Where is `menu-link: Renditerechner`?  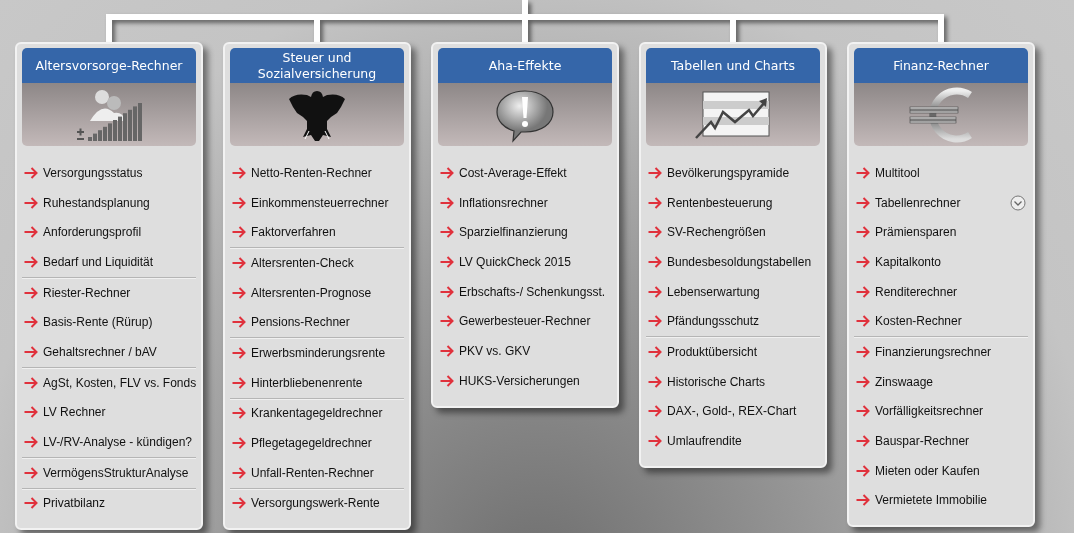 menu-link: Renditerechner is located at coordinates (951, 291).